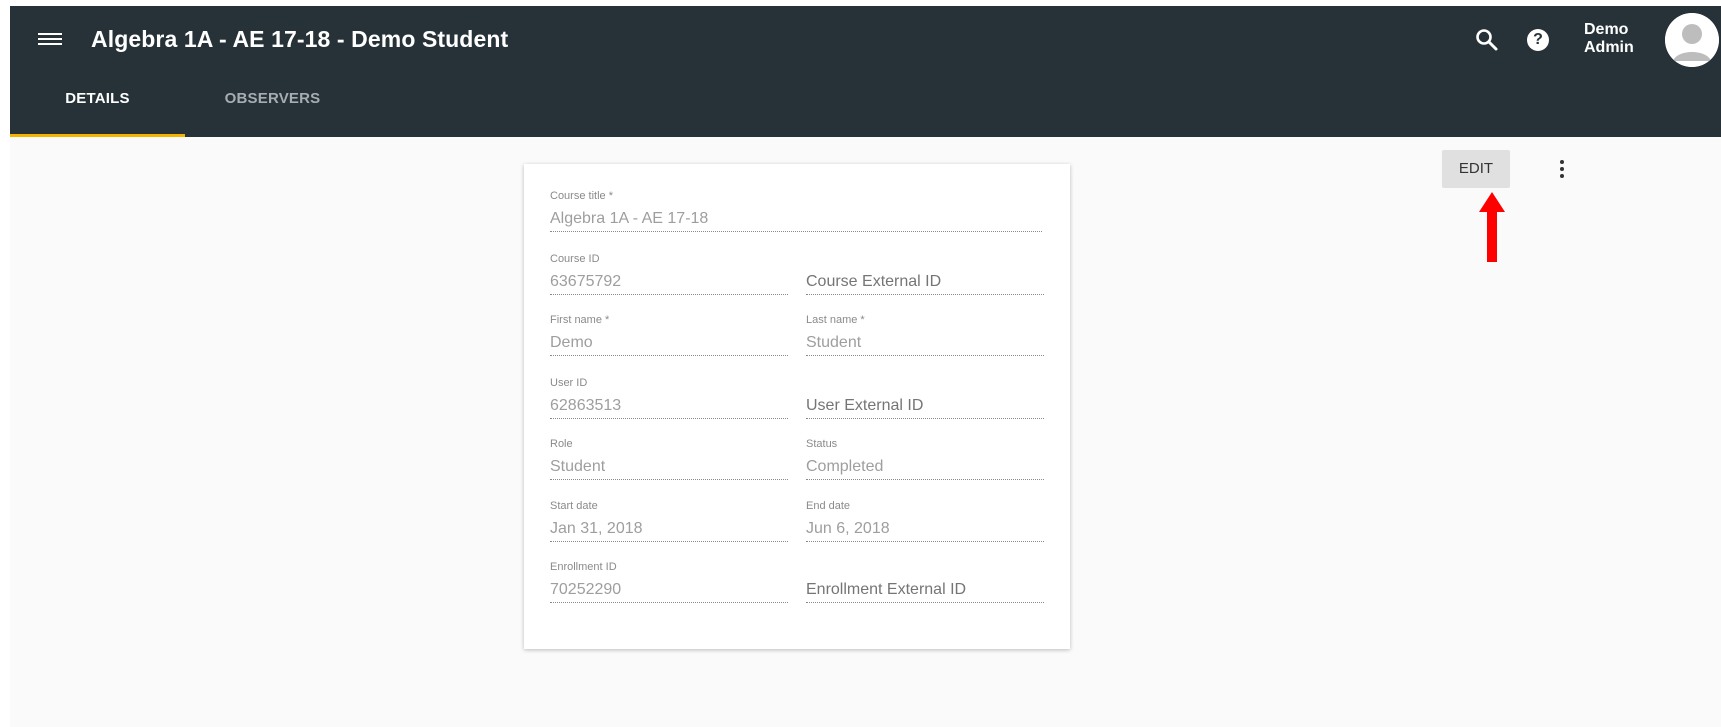 The image size is (1721, 727). What do you see at coordinates (925, 406) in the screenshot?
I see `user-external-id-input: User External ID` at bounding box center [925, 406].